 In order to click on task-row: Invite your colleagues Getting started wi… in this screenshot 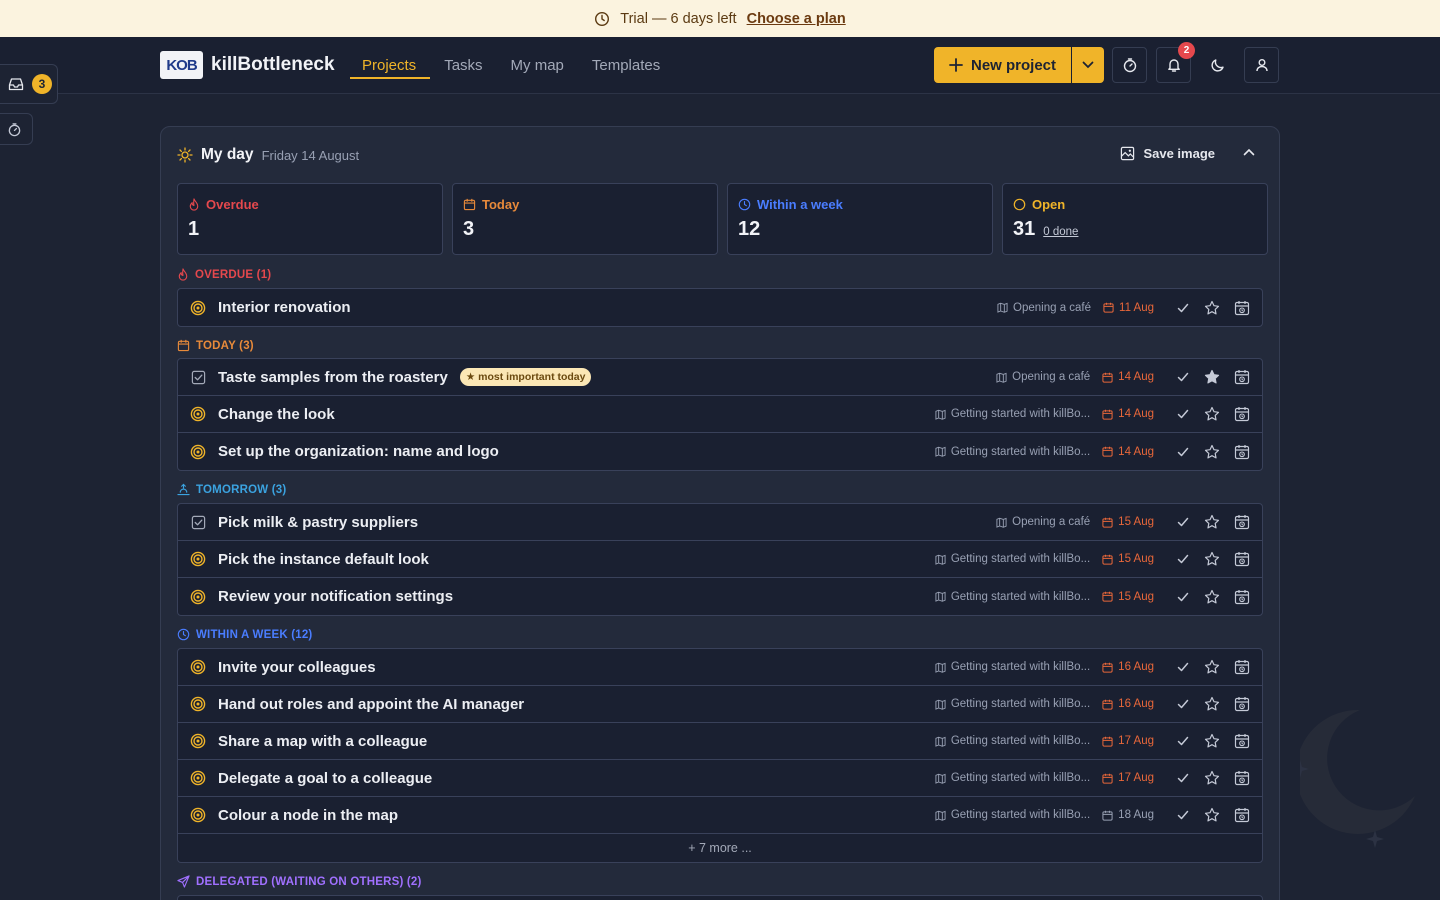, I will do `click(720, 667)`.